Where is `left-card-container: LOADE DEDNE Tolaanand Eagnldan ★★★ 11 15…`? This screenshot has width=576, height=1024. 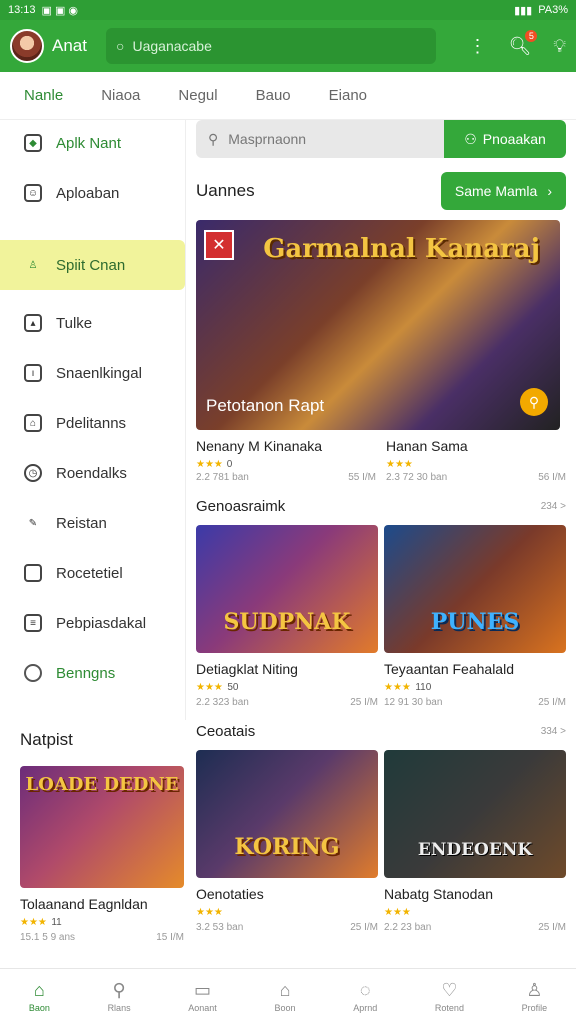
left-card-container: LOADE DEDNE Tolaanand Eagnldan ★★★ 11 15… is located at coordinates (102, 854).